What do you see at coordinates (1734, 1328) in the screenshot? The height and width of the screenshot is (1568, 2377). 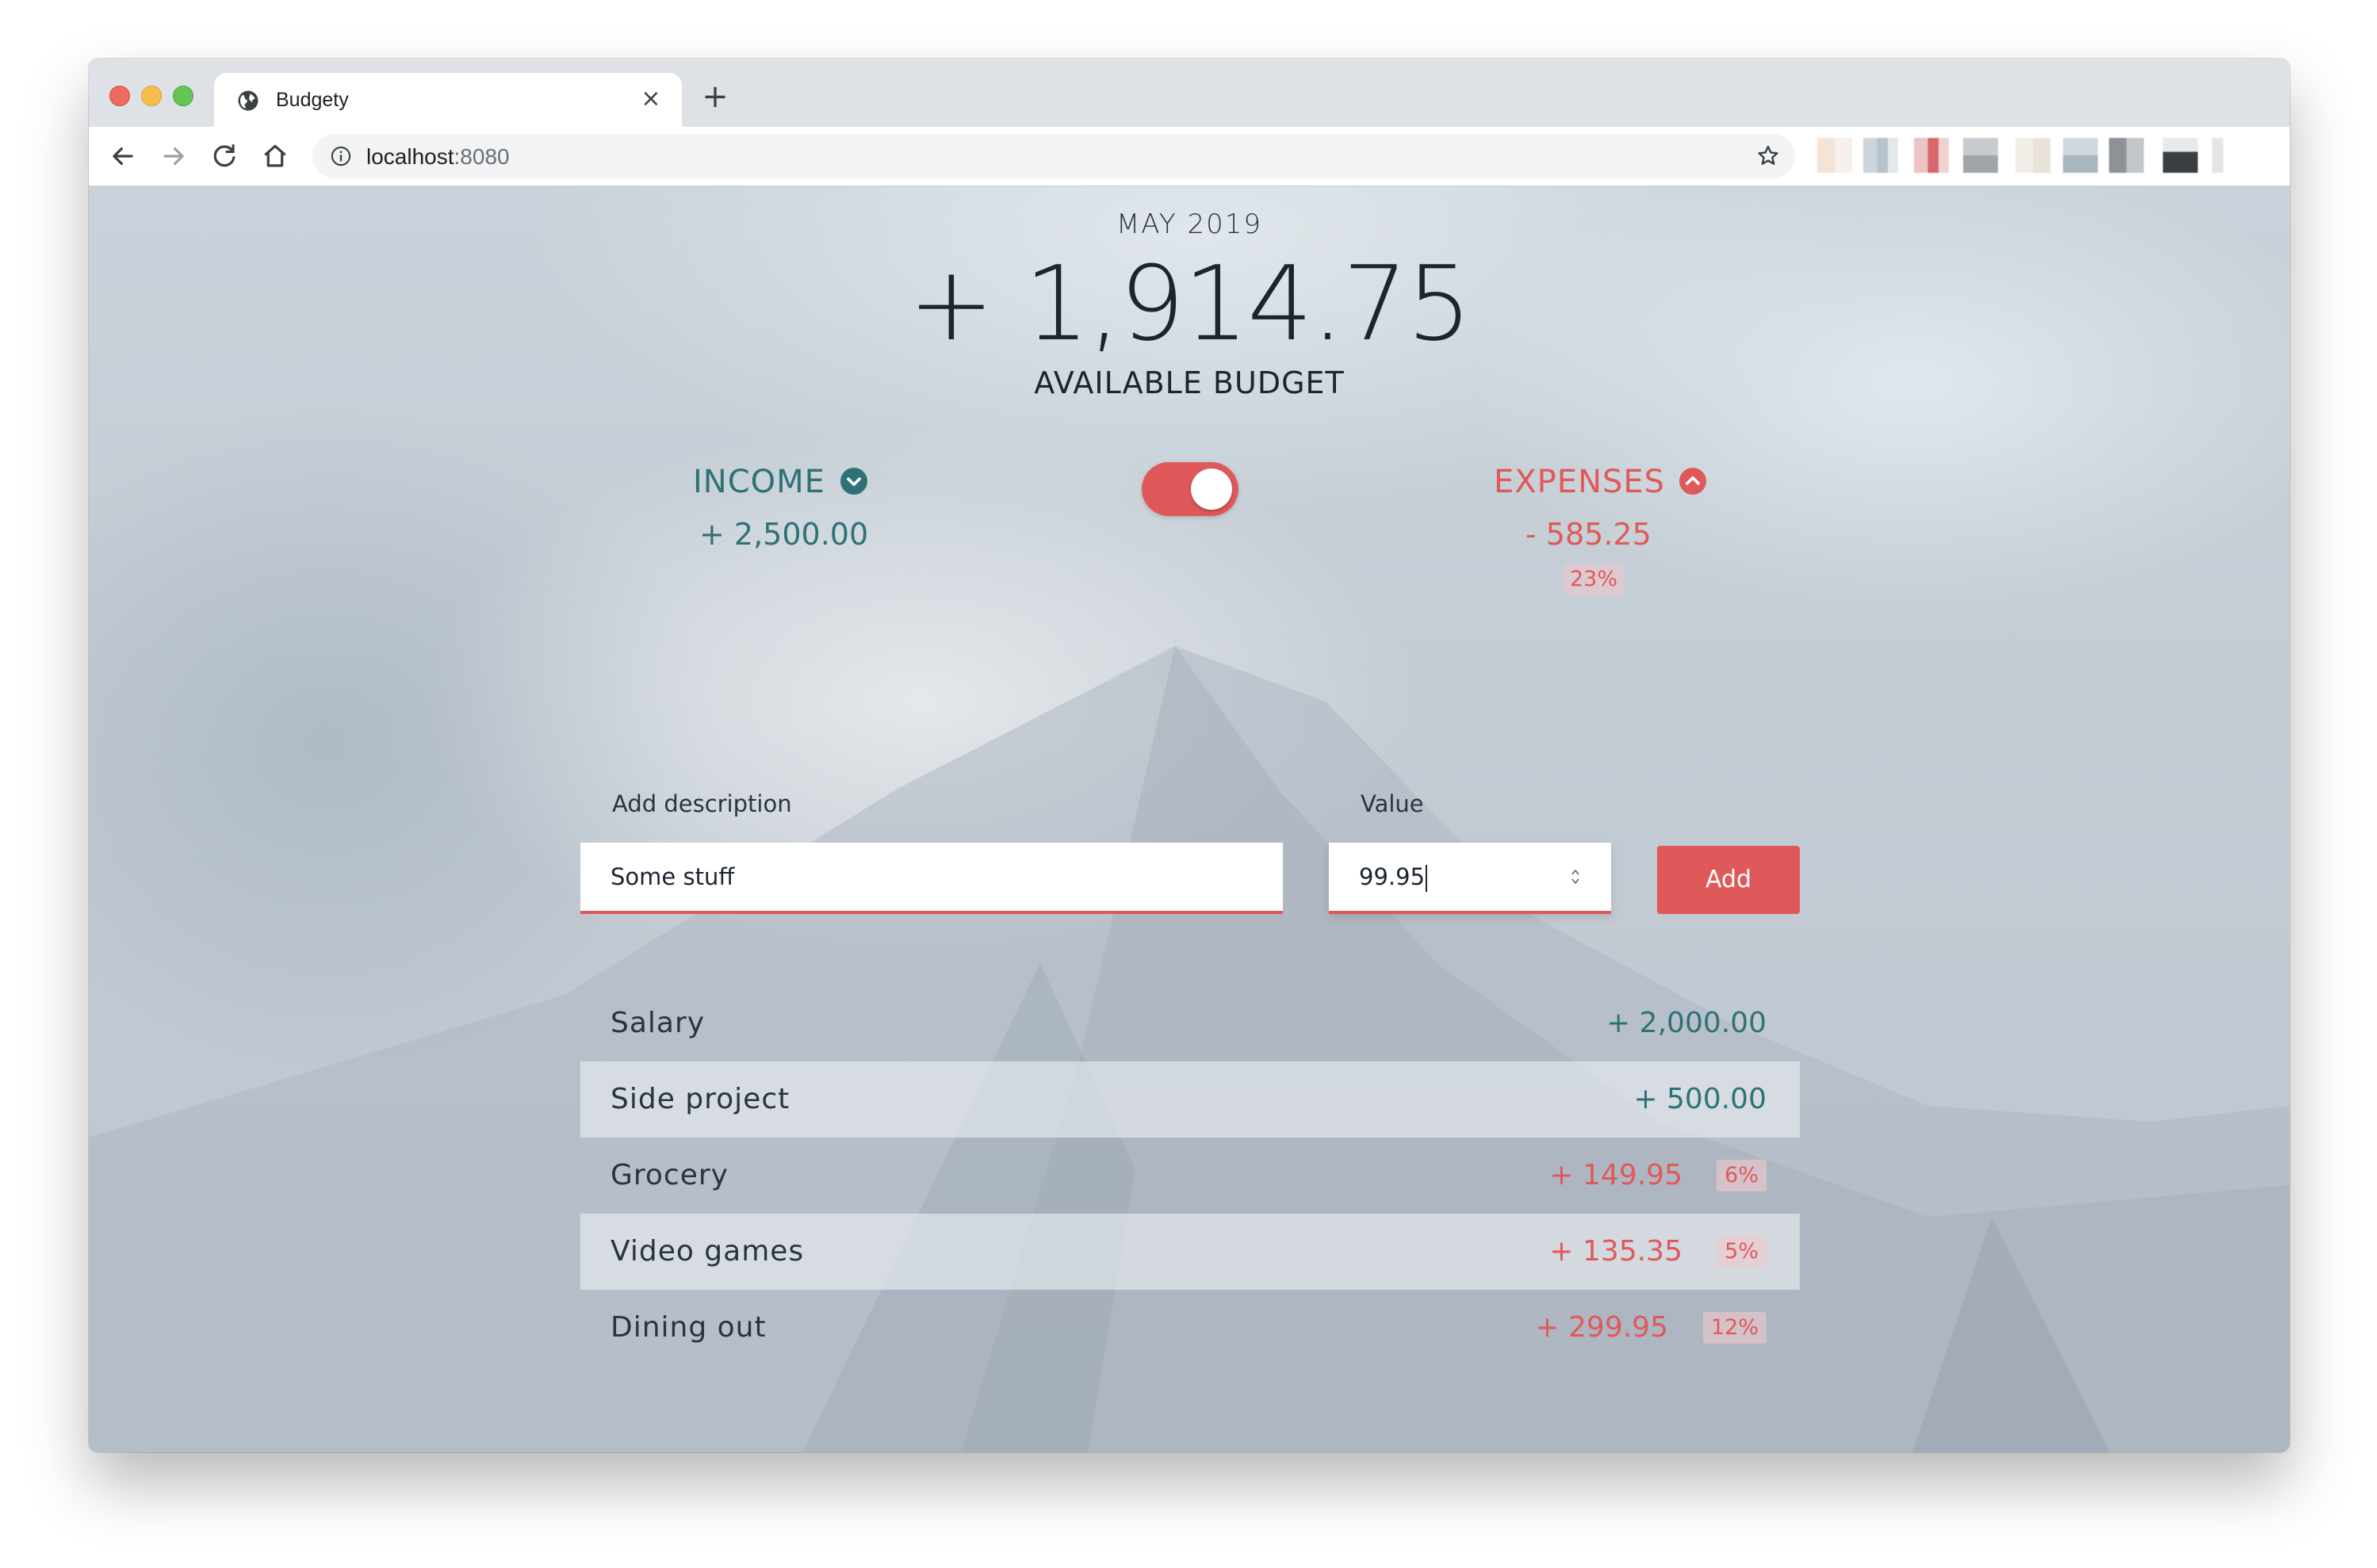 I see `item-percentage-badge: 12%` at bounding box center [1734, 1328].